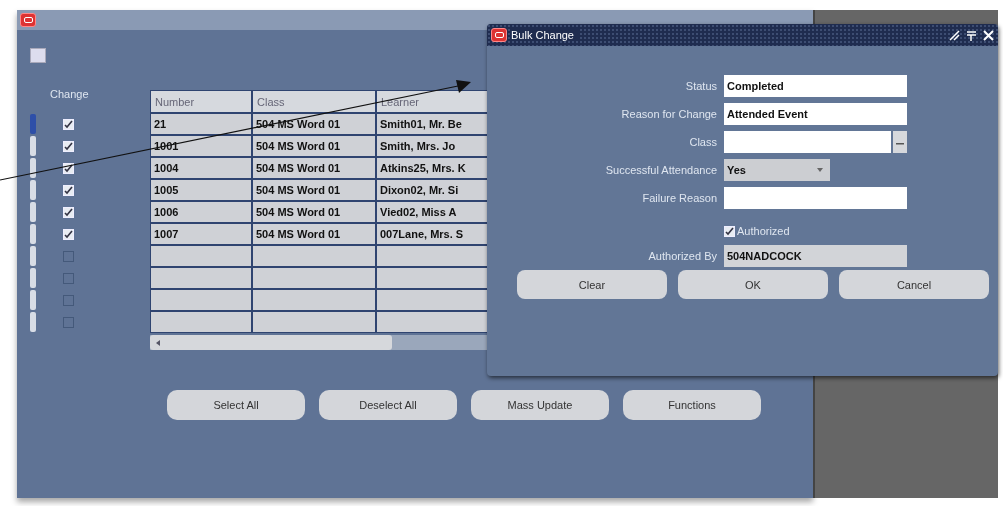  What do you see at coordinates (701, 86) in the screenshot?
I see `field-label: Status` at bounding box center [701, 86].